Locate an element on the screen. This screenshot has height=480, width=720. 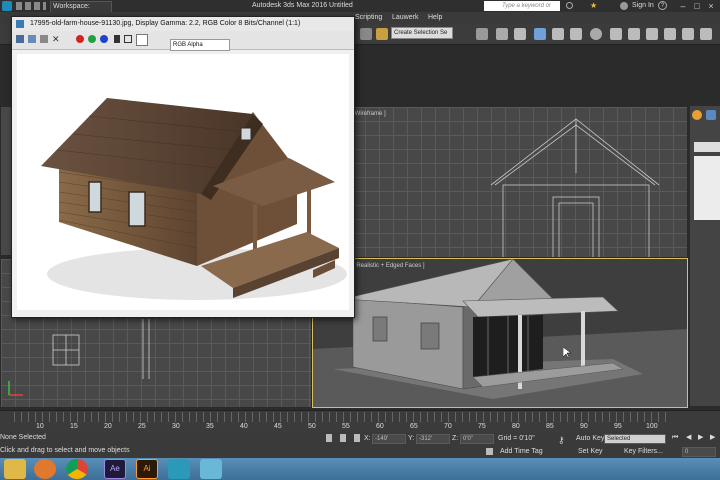
tick-label: 35 is located at coordinates (210, 426).